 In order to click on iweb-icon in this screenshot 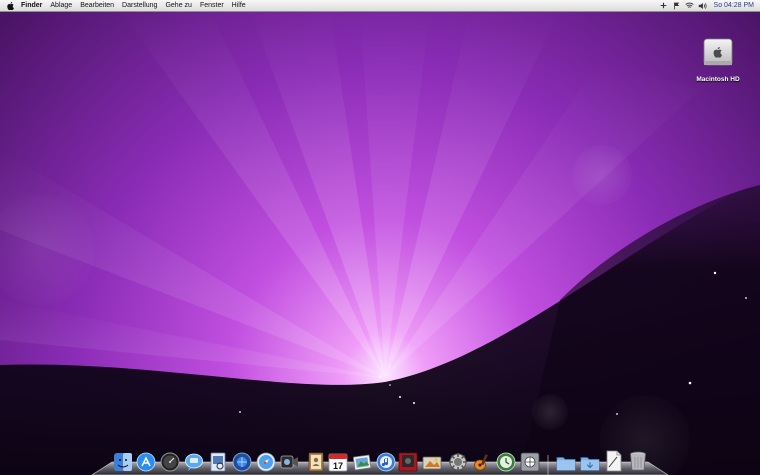, I will do `click(242, 461)`.